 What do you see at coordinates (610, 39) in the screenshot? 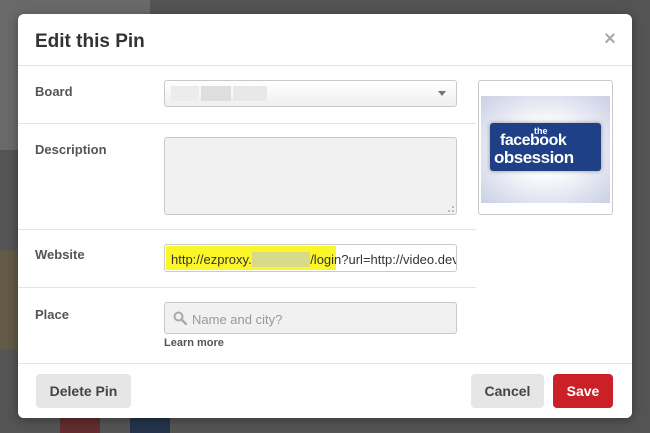
I see `close-icon: ×` at bounding box center [610, 39].